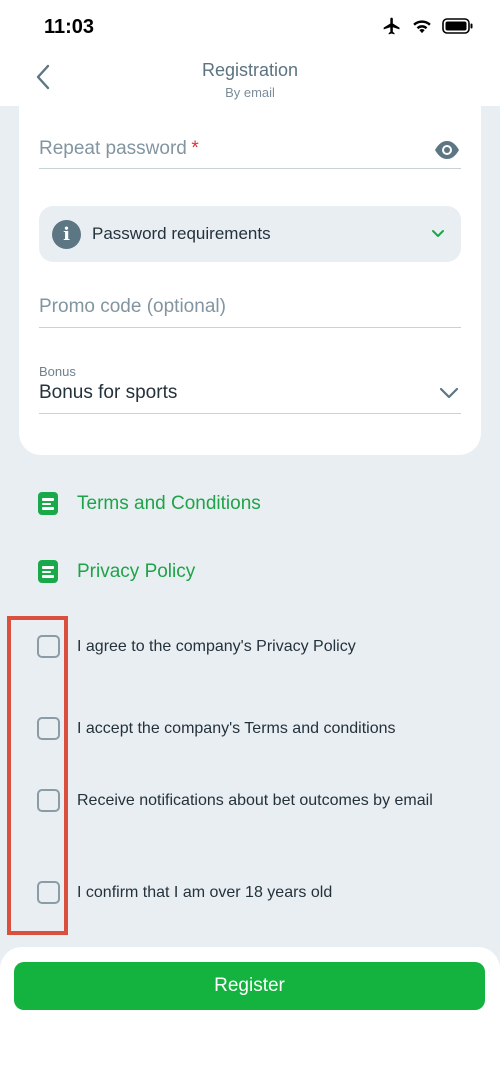  What do you see at coordinates (108, 392) in the screenshot?
I see `bonus-value: Bonus for sports` at bounding box center [108, 392].